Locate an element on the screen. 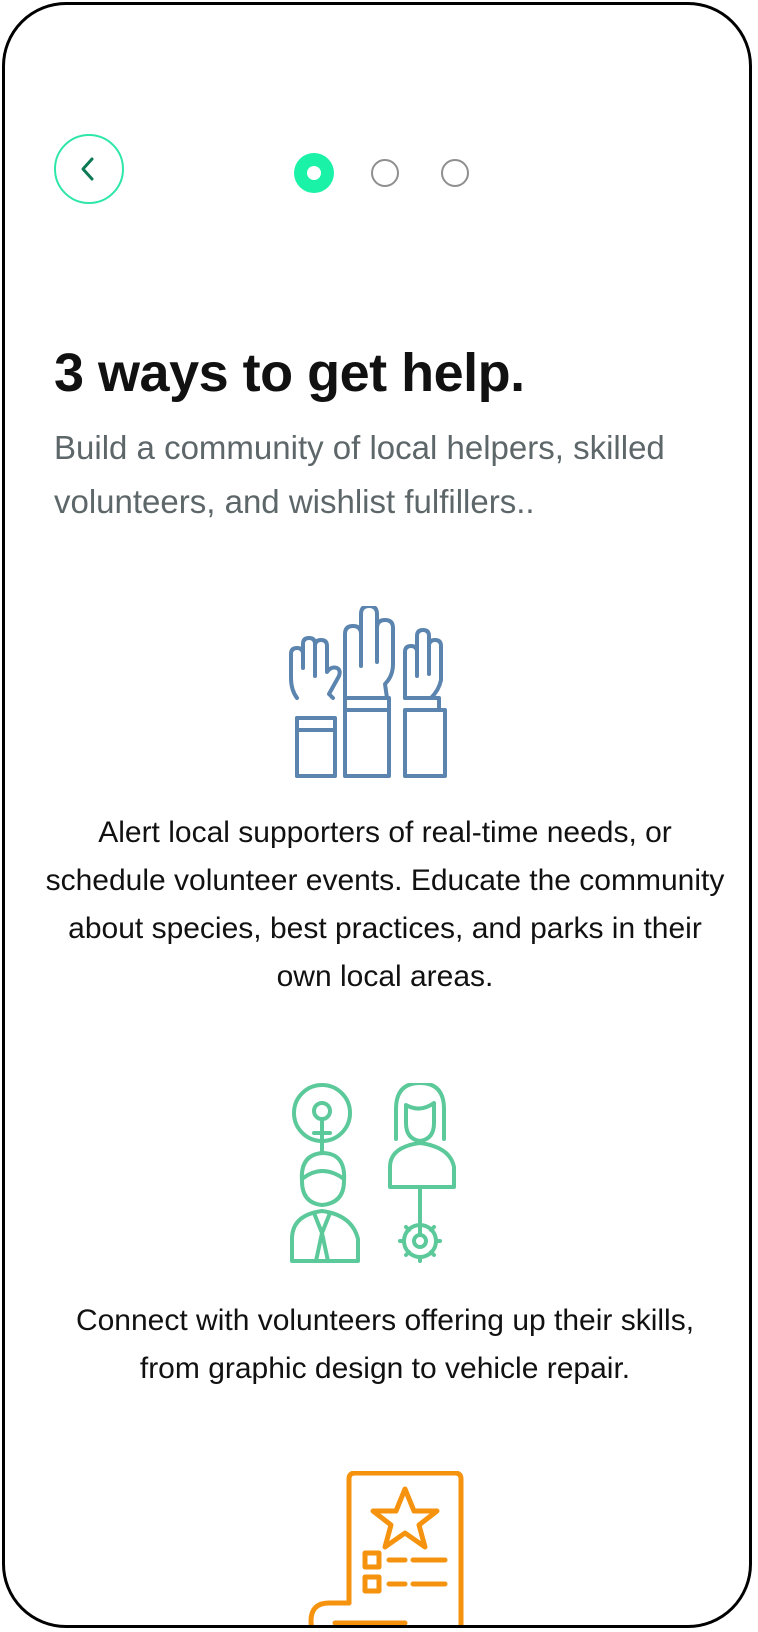 Image resolution: width=758 pixels, height=1632 pixels. wishlist-scroll-icon is located at coordinates (386, 1548).